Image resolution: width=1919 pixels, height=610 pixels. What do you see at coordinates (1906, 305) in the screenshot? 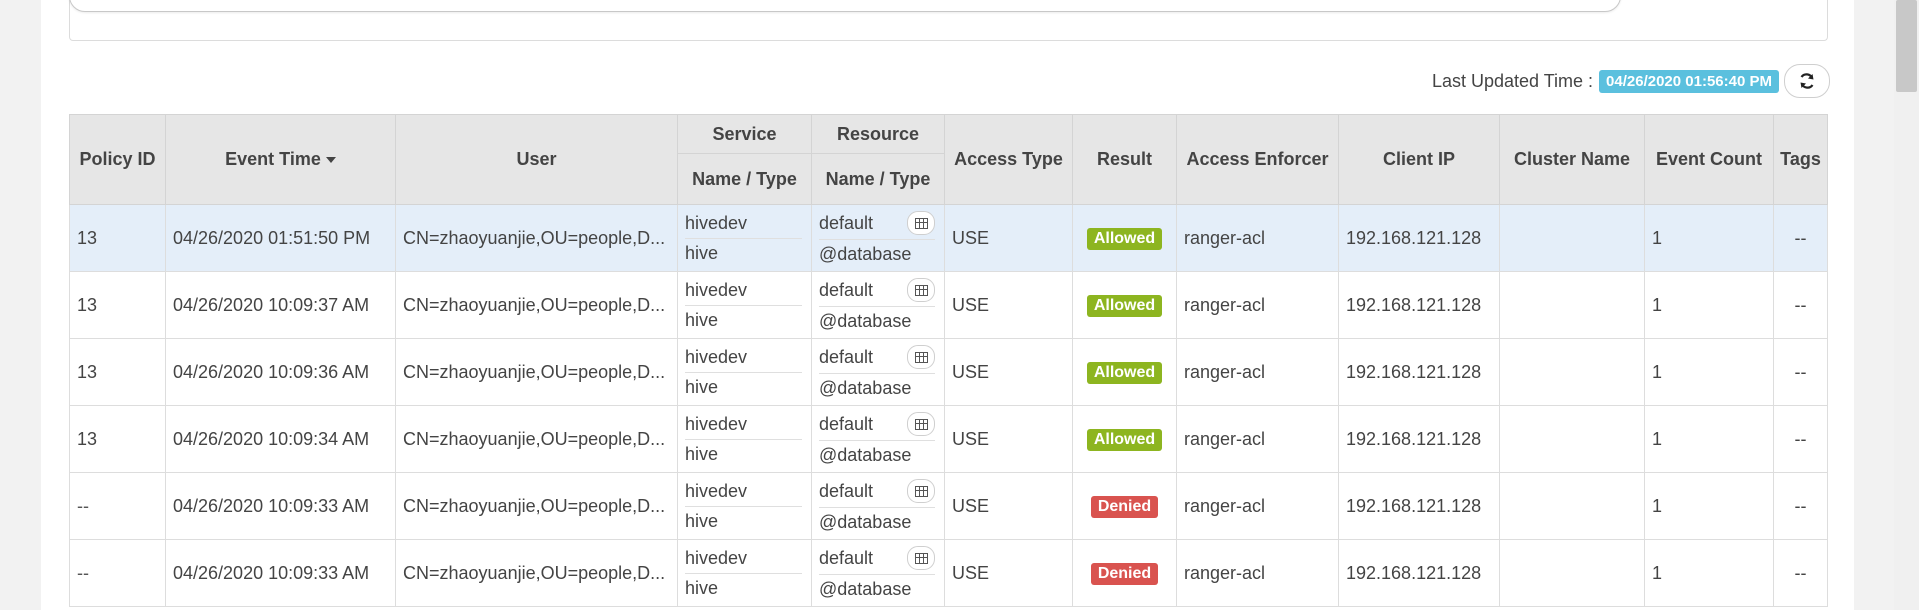
I see `page-scrollbar` at bounding box center [1906, 305].